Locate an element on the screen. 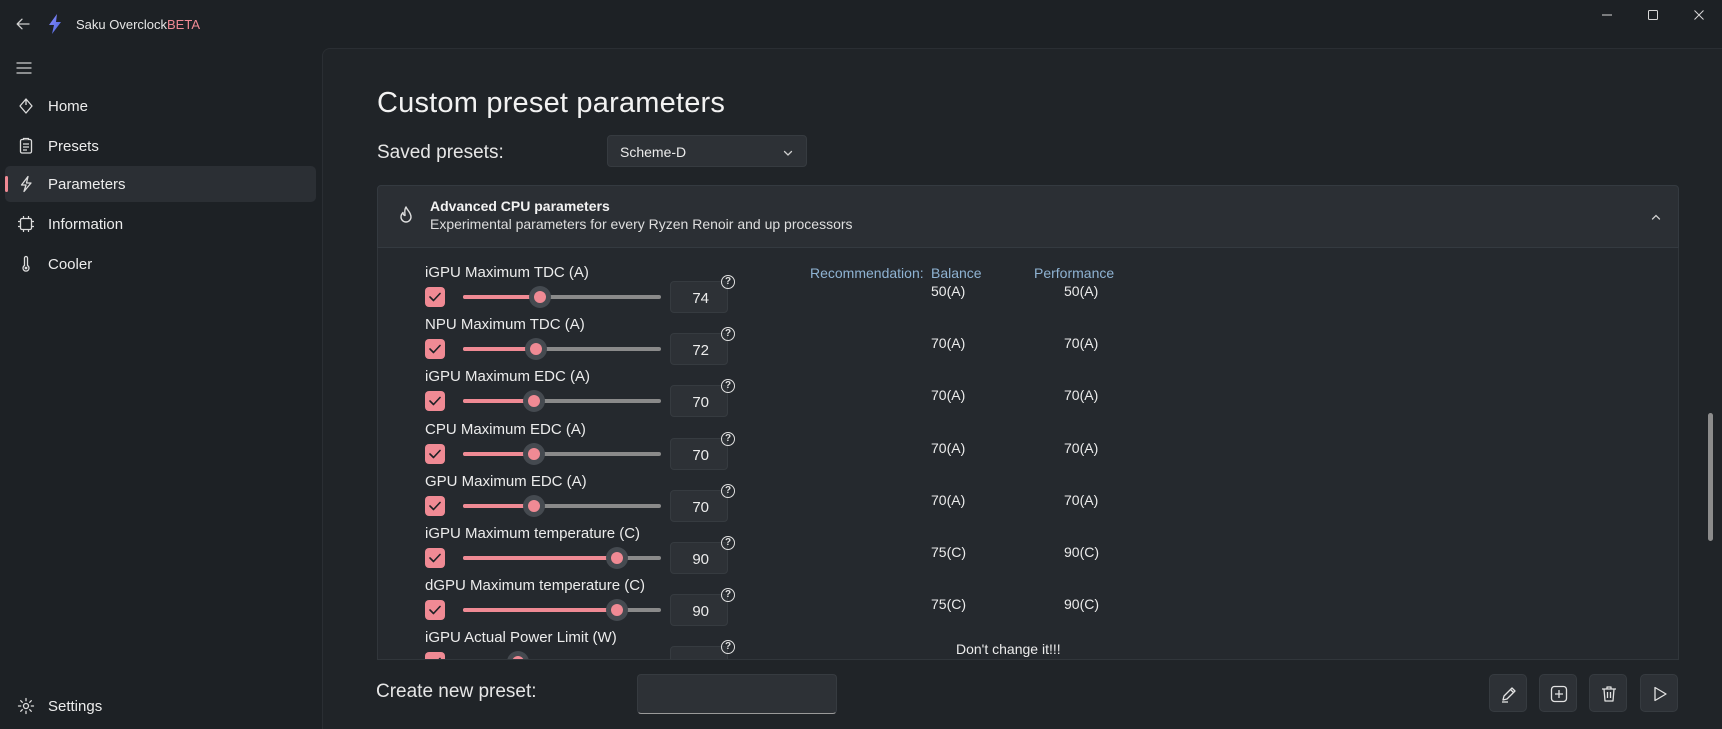 This screenshot has width=1722, height=729. gear-icon is located at coordinates (26, 706).